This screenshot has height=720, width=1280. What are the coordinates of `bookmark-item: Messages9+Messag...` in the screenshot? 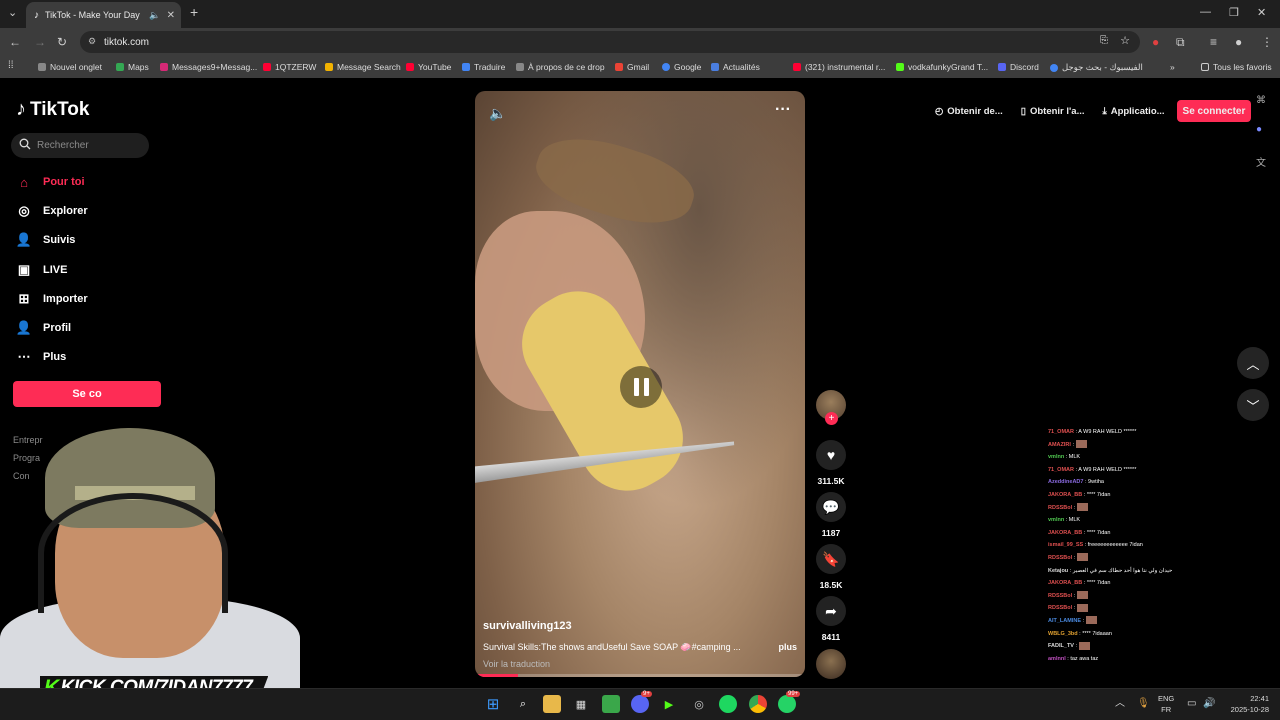 It's located at (208, 67).